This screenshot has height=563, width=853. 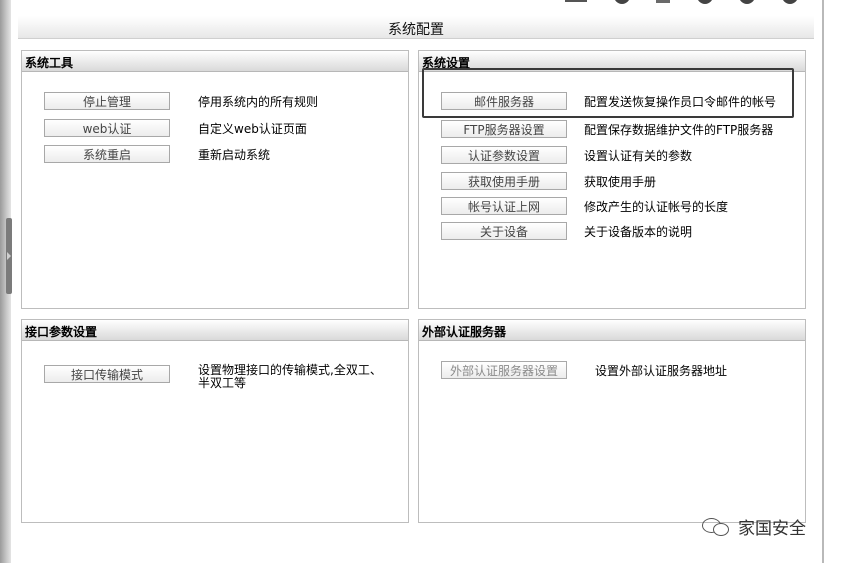 I want to click on auth-params-desc: 设置认证有关的参数, so click(x=638, y=156).